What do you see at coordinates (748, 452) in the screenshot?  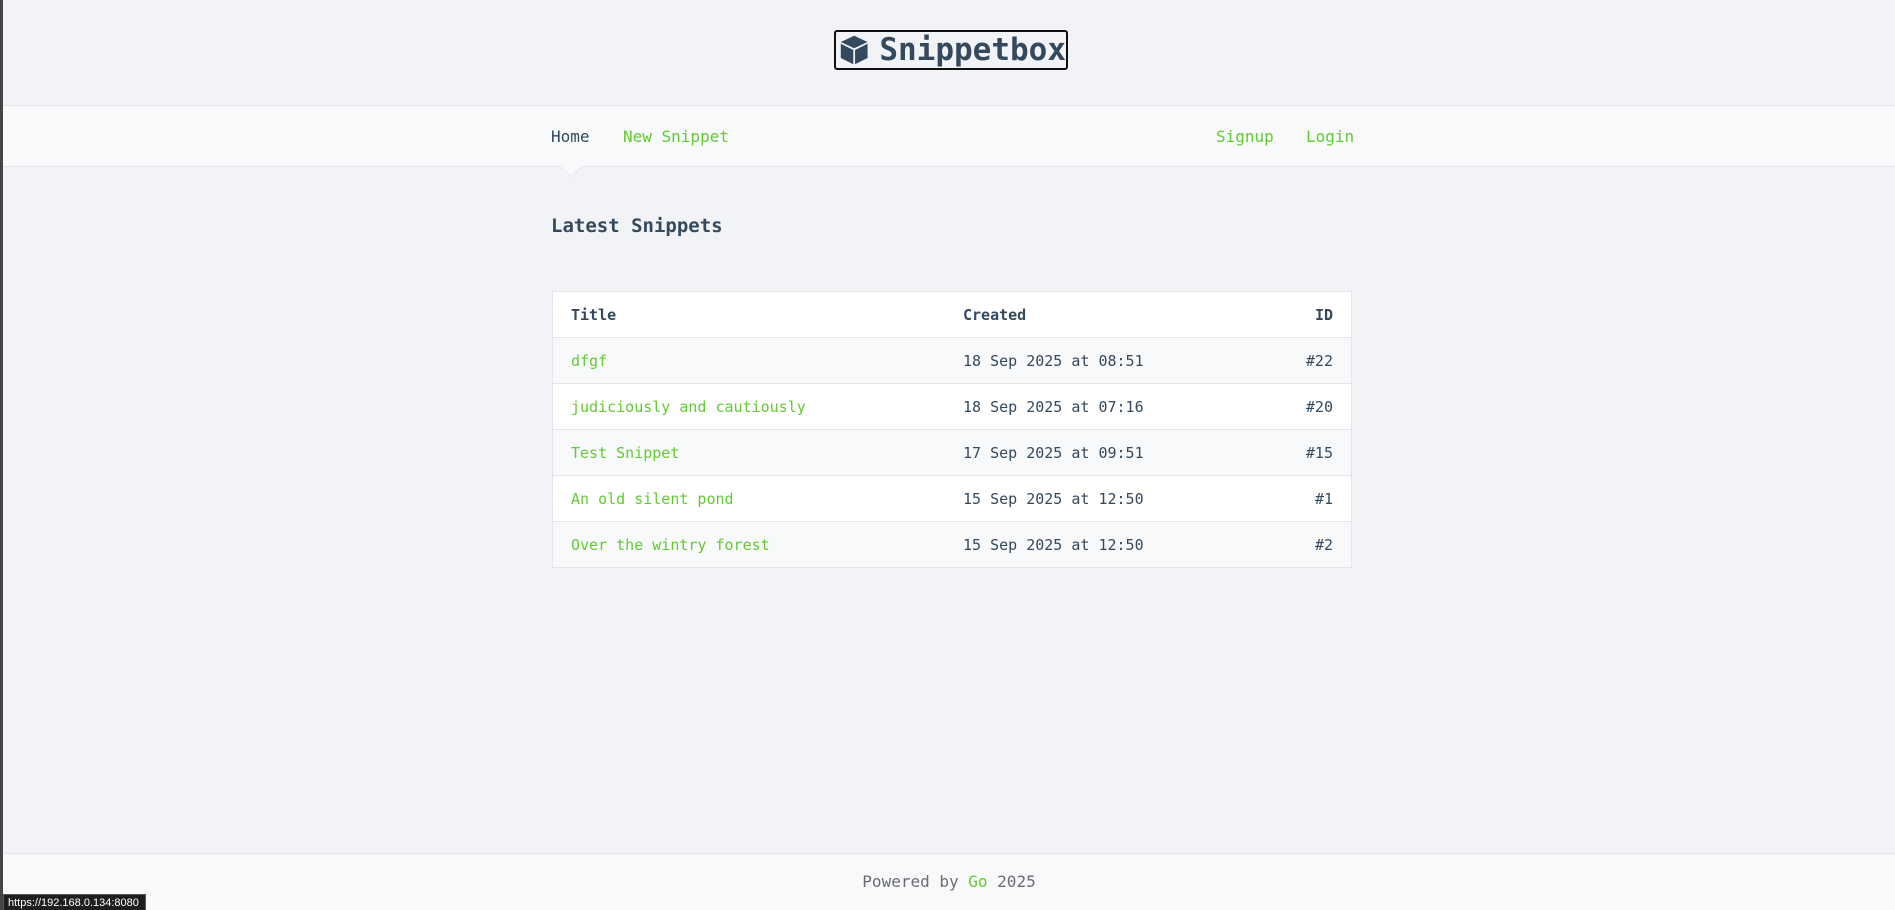 I see `snippet-title-cell: Test Snippet` at bounding box center [748, 452].